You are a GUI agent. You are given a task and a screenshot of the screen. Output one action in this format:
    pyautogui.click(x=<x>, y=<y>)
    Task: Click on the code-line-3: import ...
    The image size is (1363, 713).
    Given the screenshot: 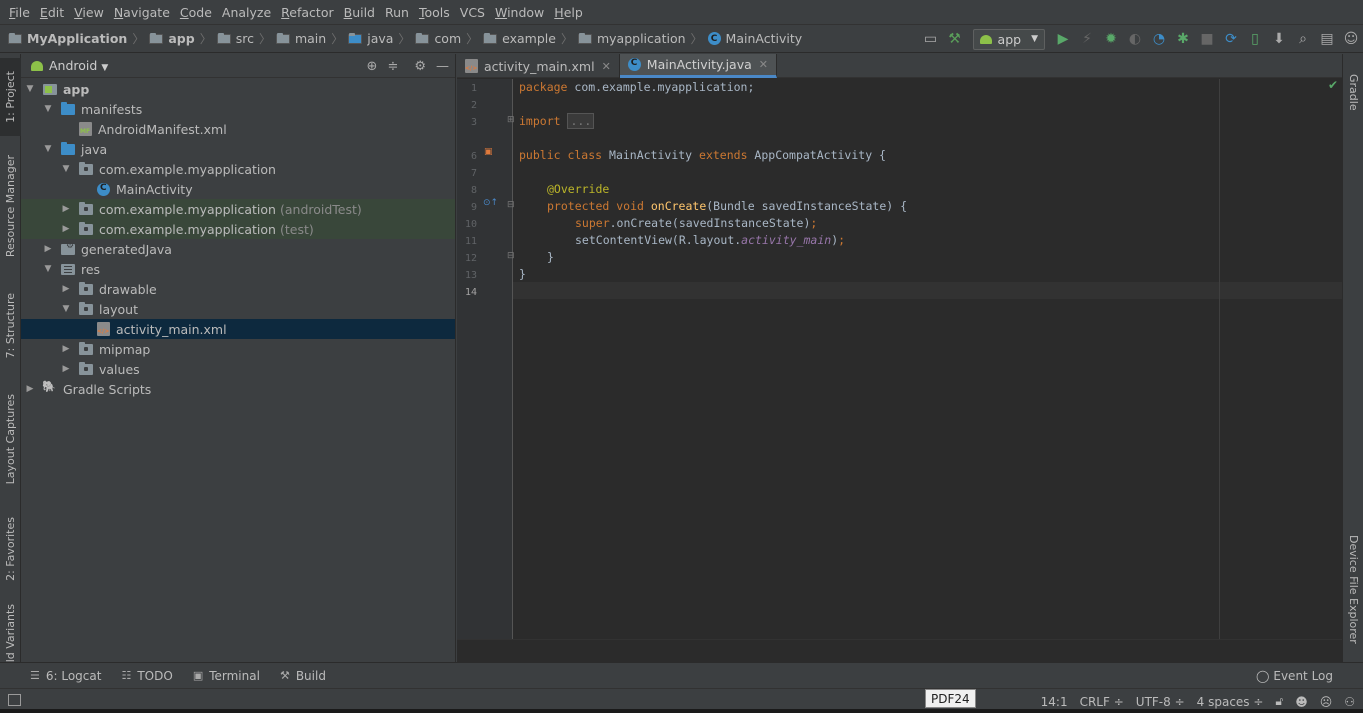 What is the action you would take?
    pyautogui.click(x=557, y=121)
    